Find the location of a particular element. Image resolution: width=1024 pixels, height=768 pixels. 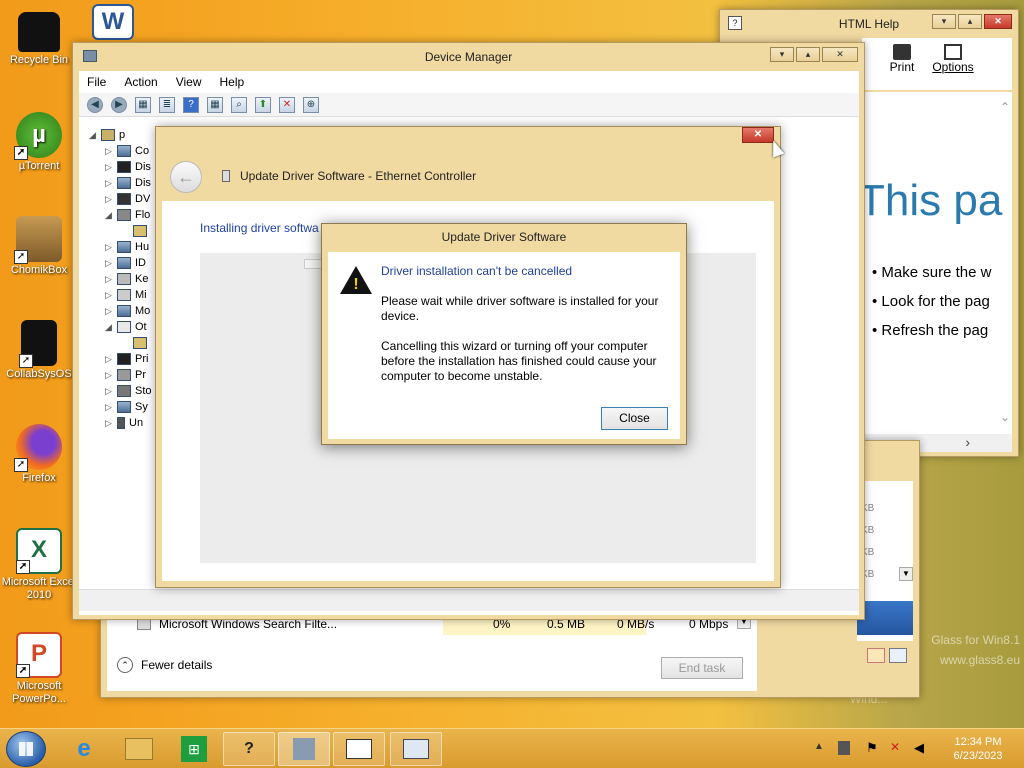

taskbar-help-button: ? is located at coordinates (249, 749).